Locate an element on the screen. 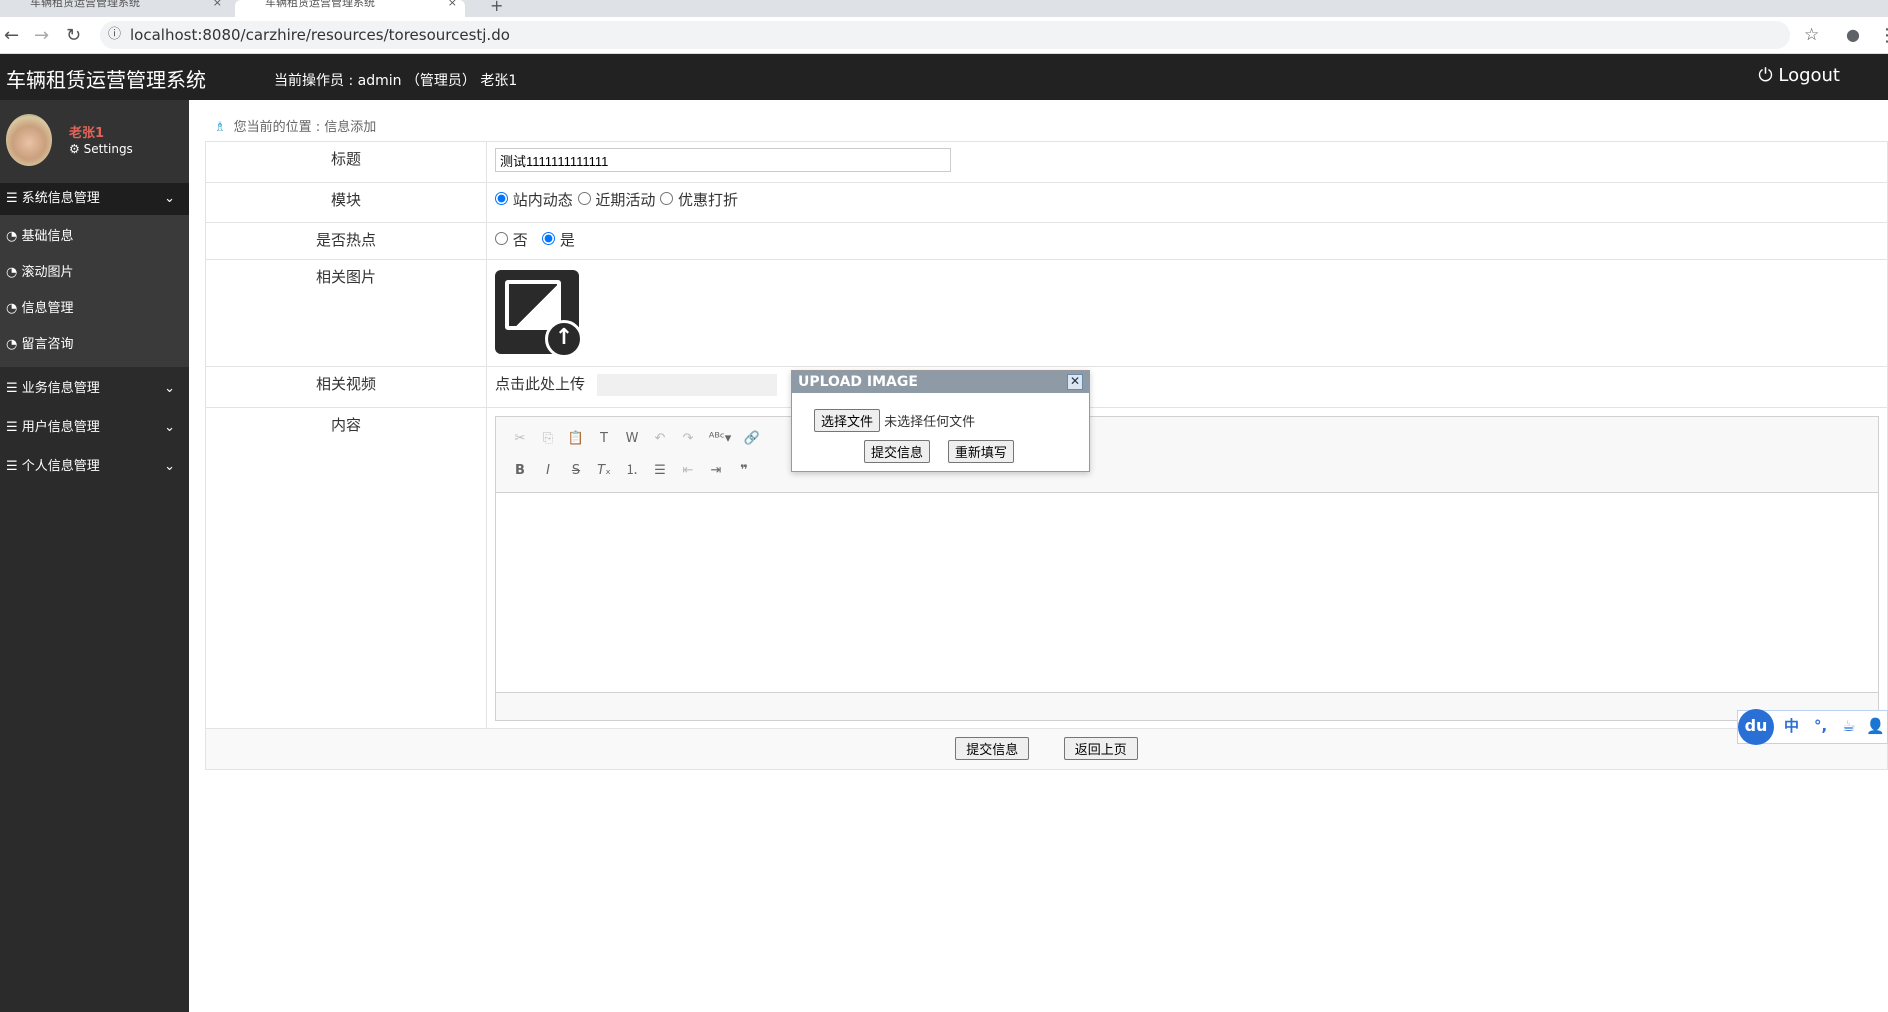 This screenshot has width=1888, height=1012. ime-mode: 中 is located at coordinates (1791, 726).